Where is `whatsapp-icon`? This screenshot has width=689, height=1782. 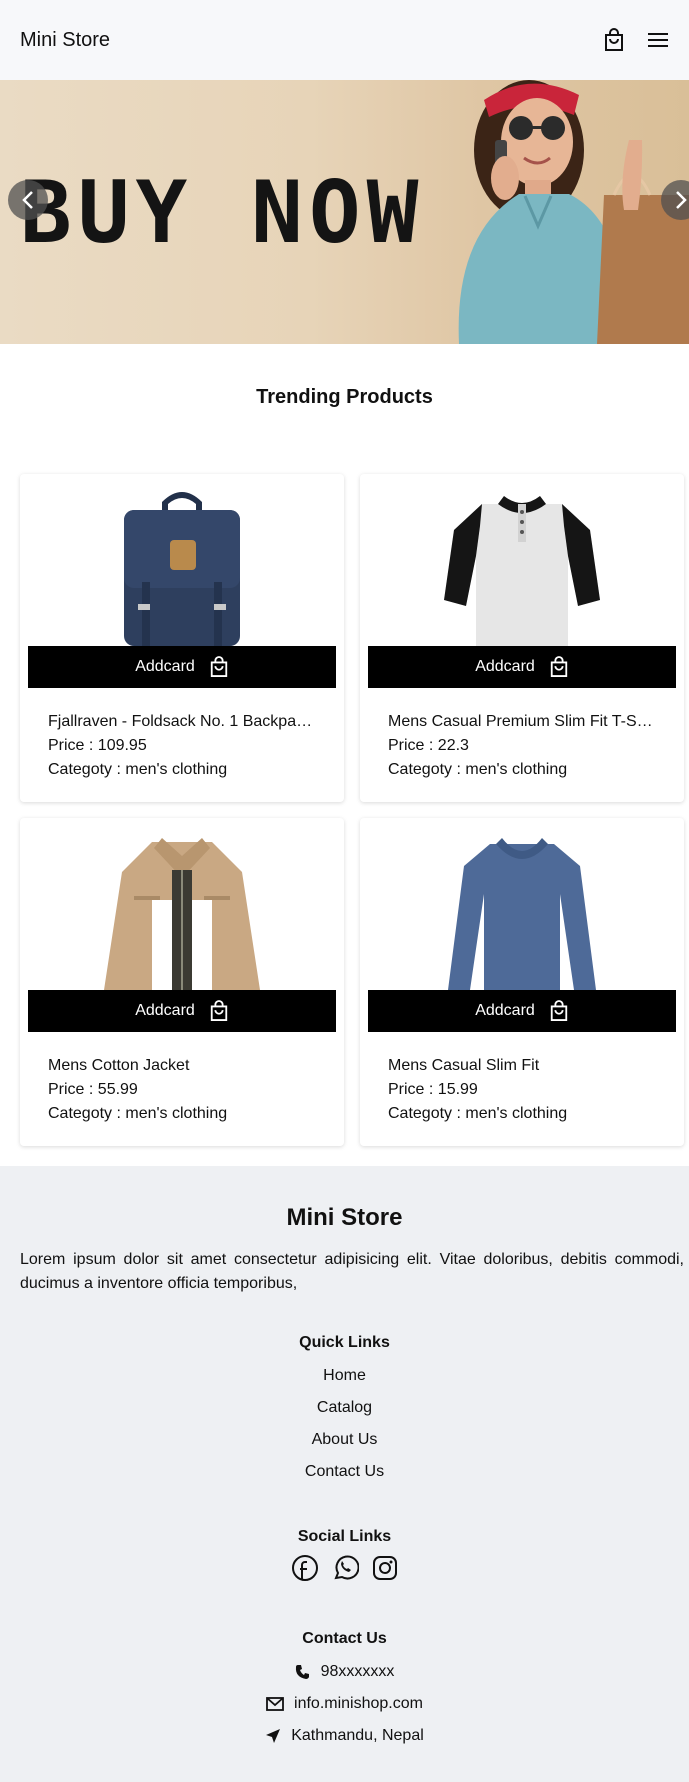
whatsapp-icon is located at coordinates (345, 1568).